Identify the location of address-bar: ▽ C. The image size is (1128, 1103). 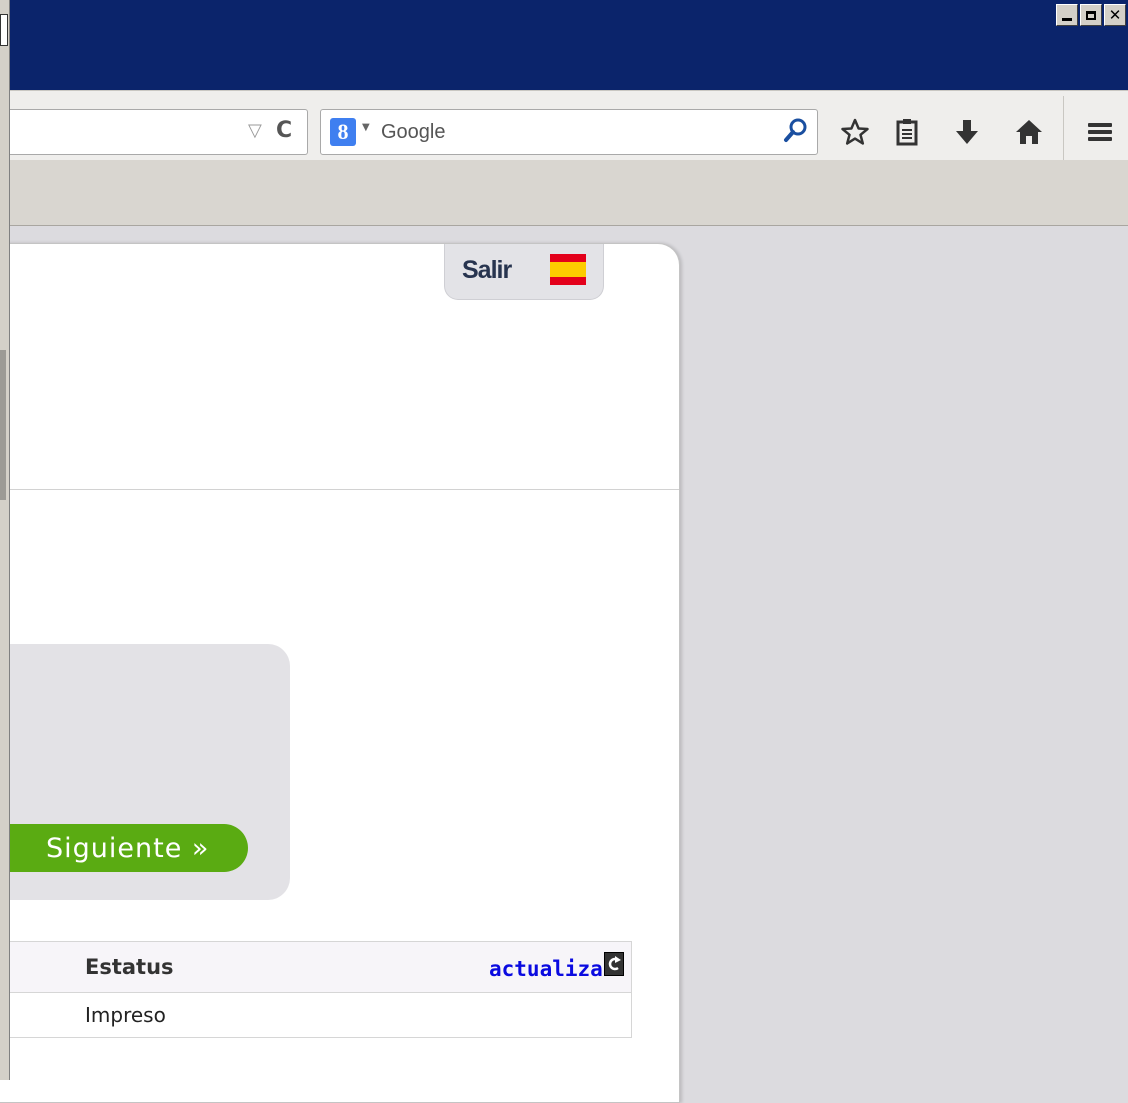
(154, 132).